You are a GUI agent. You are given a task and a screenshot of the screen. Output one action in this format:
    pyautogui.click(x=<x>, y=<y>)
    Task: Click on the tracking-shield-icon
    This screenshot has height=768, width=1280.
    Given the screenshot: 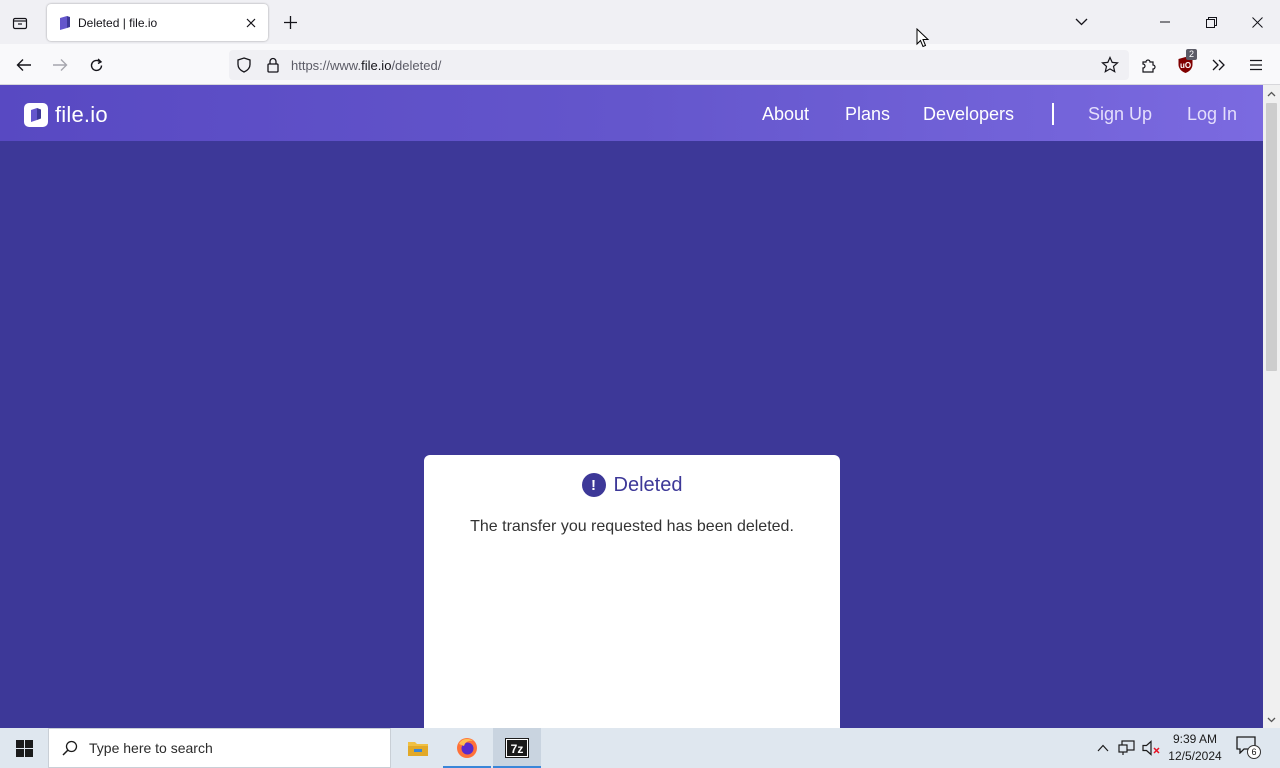 What is the action you would take?
    pyautogui.click(x=244, y=65)
    